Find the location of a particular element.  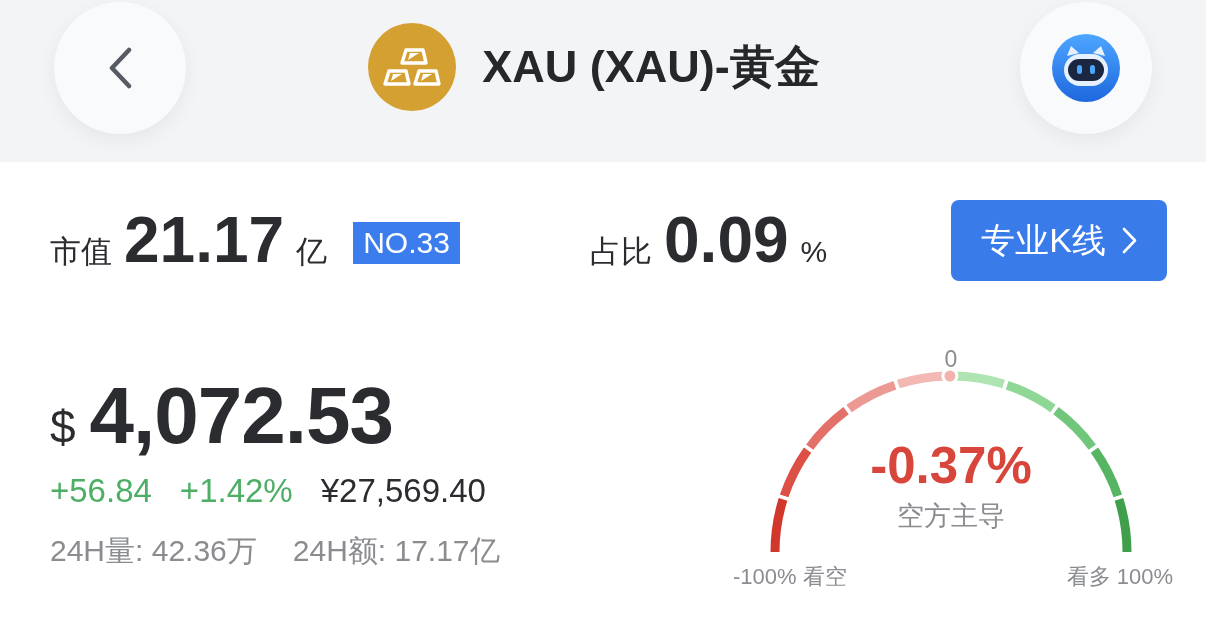

share-label: 占比 is located at coordinates (621, 252).